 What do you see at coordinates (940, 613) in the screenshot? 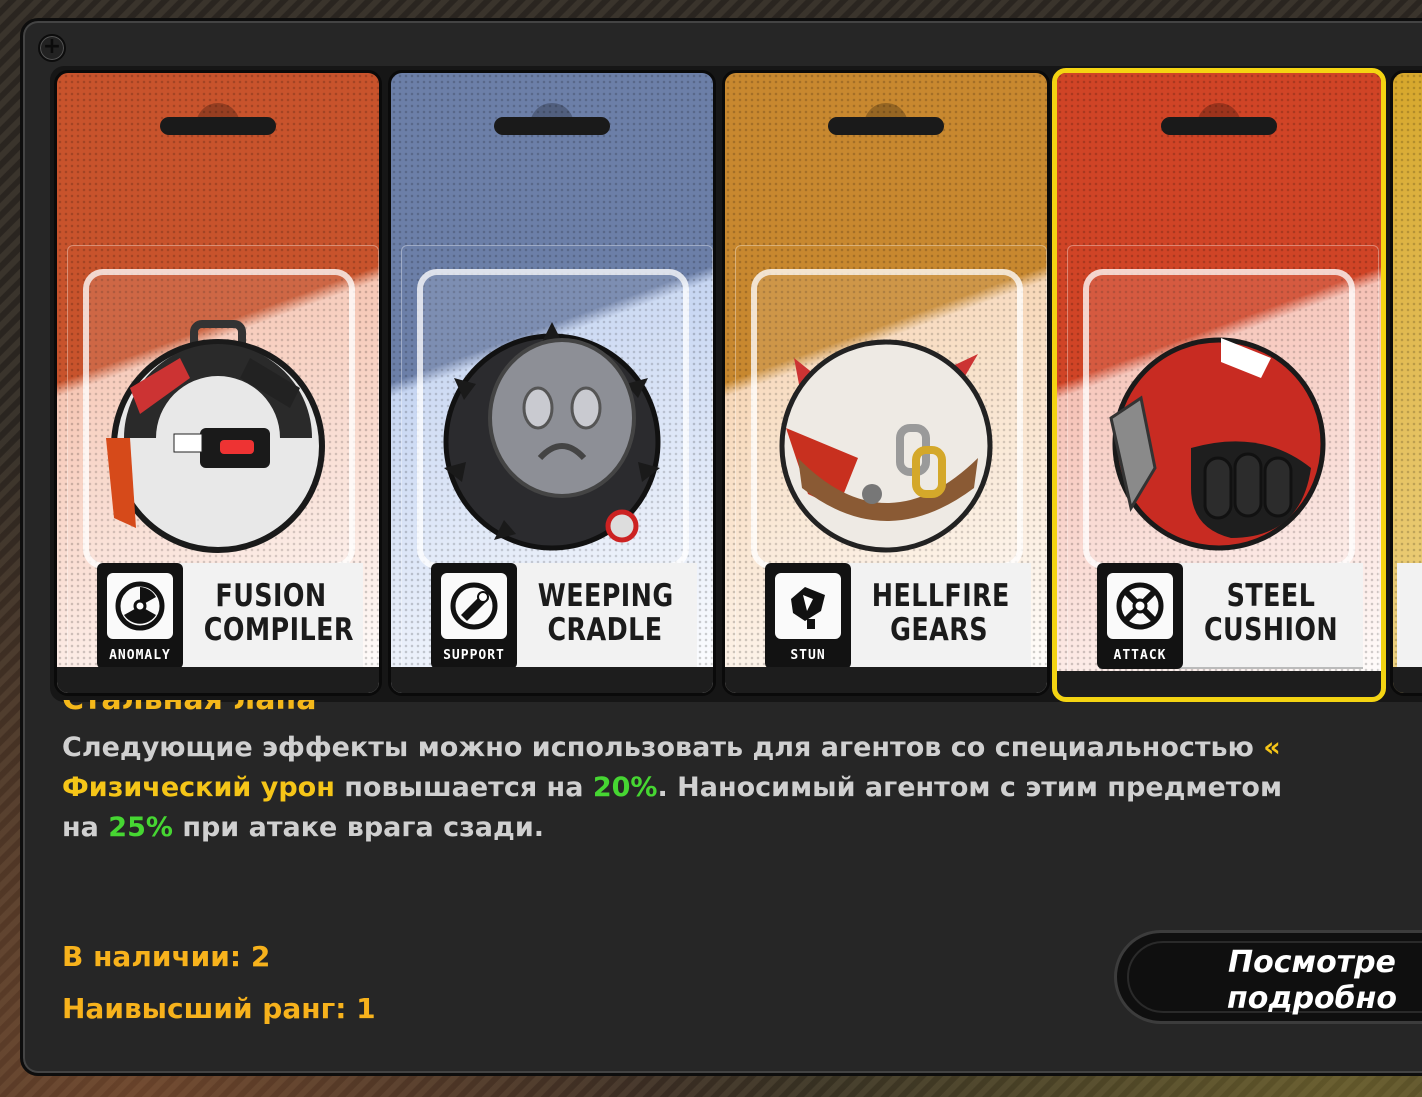
I see `card-name: HELLFIRE GEARS` at bounding box center [940, 613].